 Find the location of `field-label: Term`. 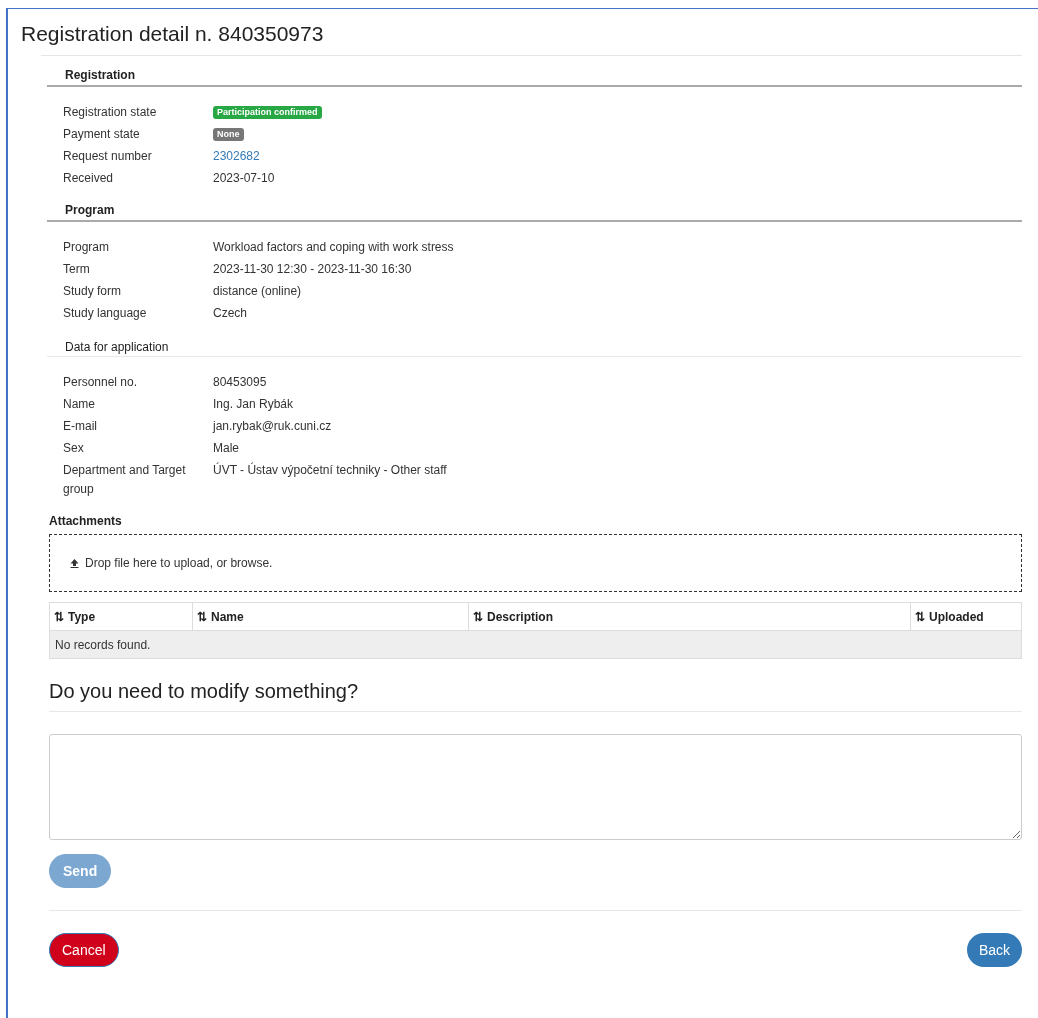

field-label: Term is located at coordinates (77, 269).